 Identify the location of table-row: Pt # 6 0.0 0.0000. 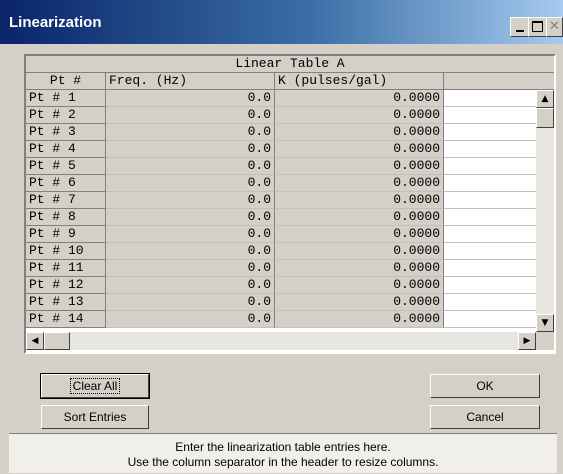
(281, 183).